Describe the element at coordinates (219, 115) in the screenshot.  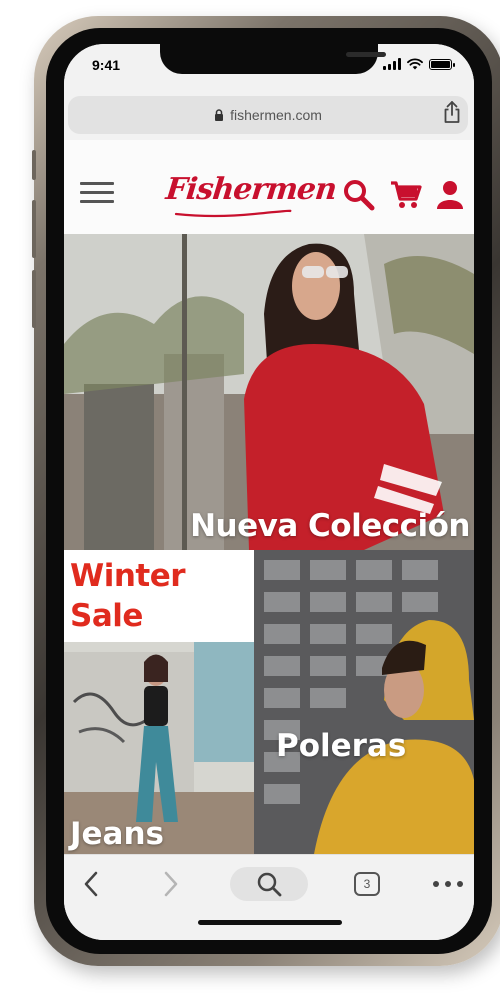
I see `lock-icon` at that location.